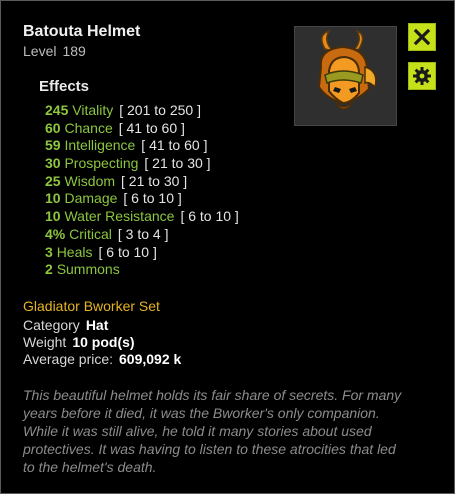  What do you see at coordinates (119, 216) in the screenshot?
I see `effect-stat: Water Resistance` at bounding box center [119, 216].